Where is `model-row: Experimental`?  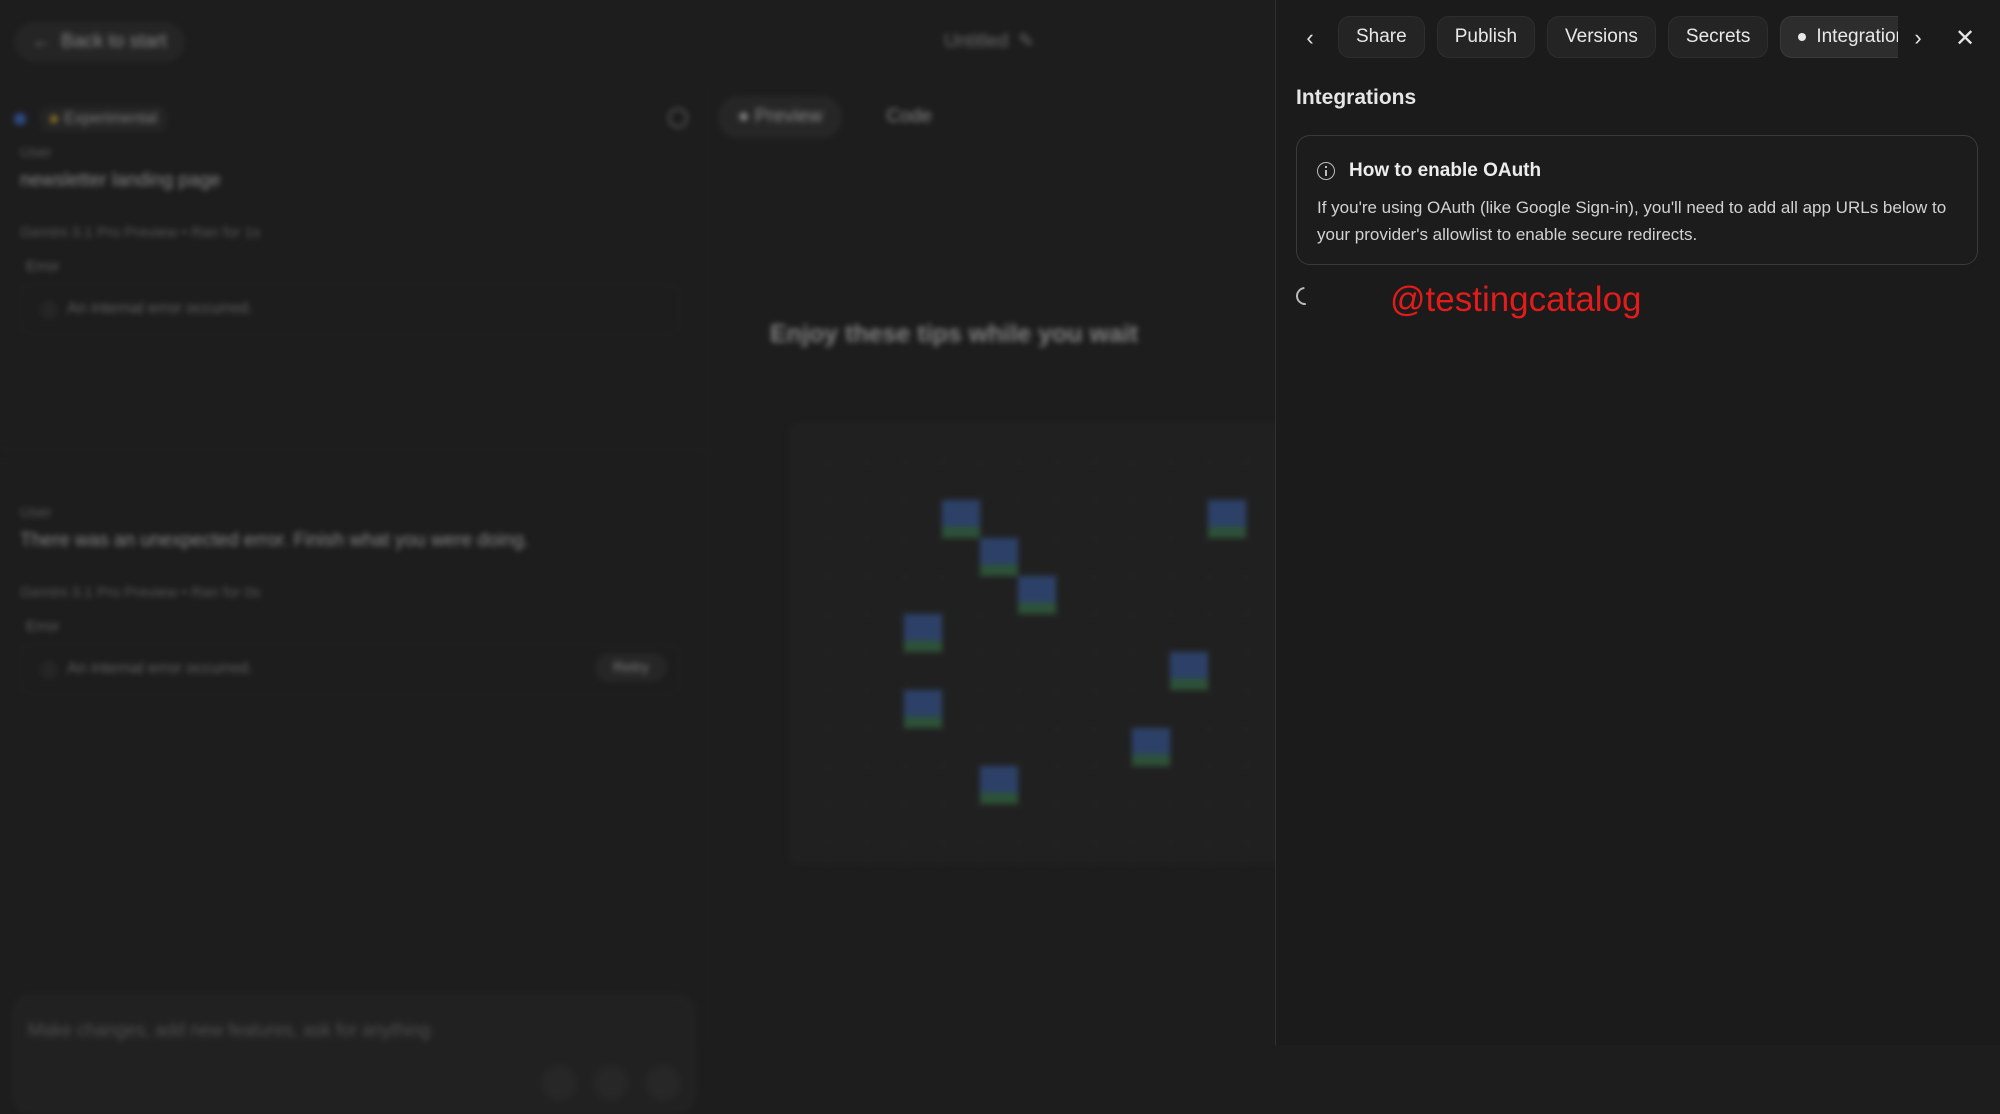
model-row: Experimental is located at coordinates (91, 119).